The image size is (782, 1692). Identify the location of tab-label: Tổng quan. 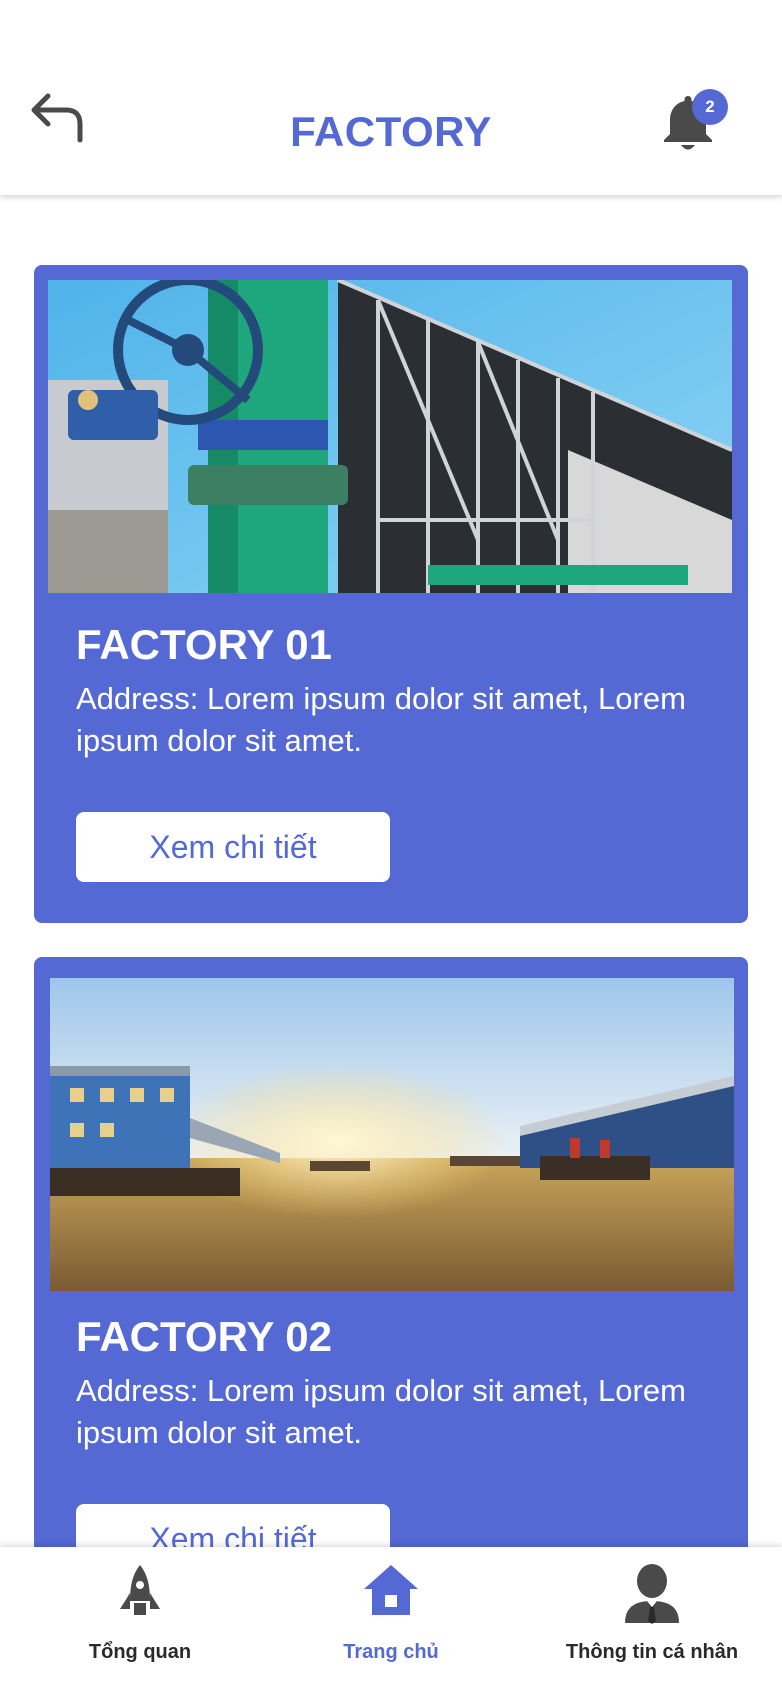
(140, 1652).